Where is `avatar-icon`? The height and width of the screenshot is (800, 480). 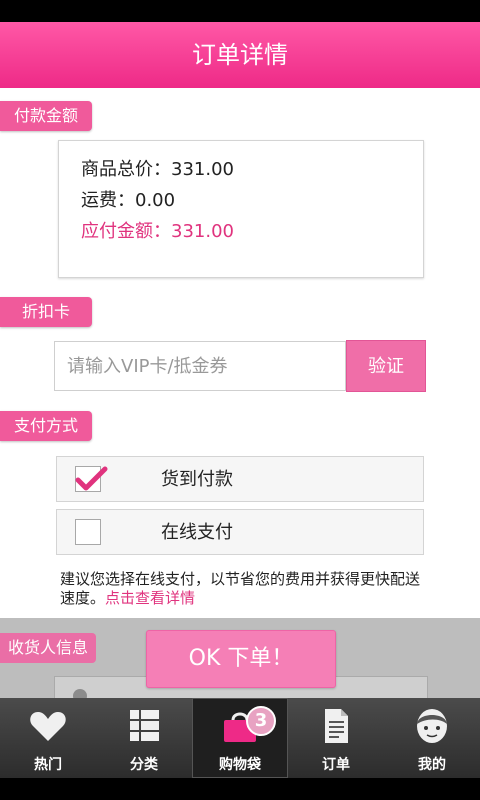 avatar-icon is located at coordinates (432, 726).